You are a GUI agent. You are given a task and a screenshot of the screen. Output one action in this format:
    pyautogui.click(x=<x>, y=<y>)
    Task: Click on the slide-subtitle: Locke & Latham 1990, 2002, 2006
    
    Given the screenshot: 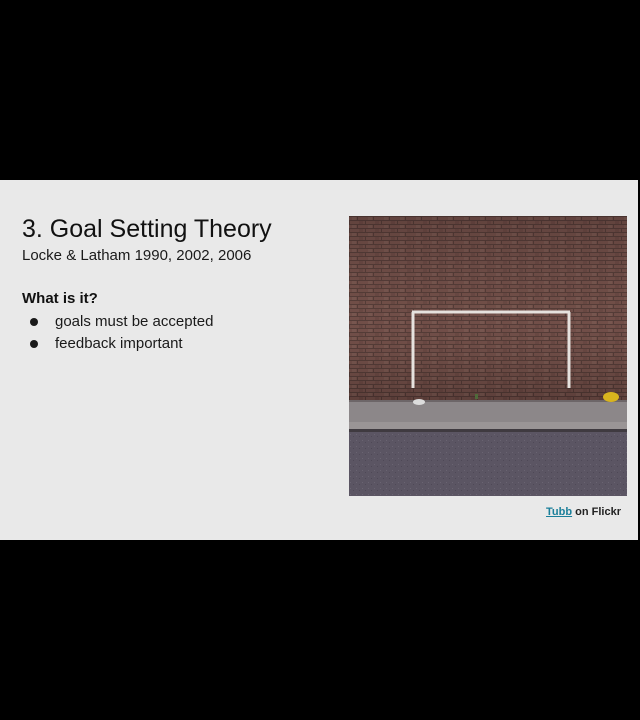 What is the action you would take?
    pyautogui.click(x=137, y=255)
    